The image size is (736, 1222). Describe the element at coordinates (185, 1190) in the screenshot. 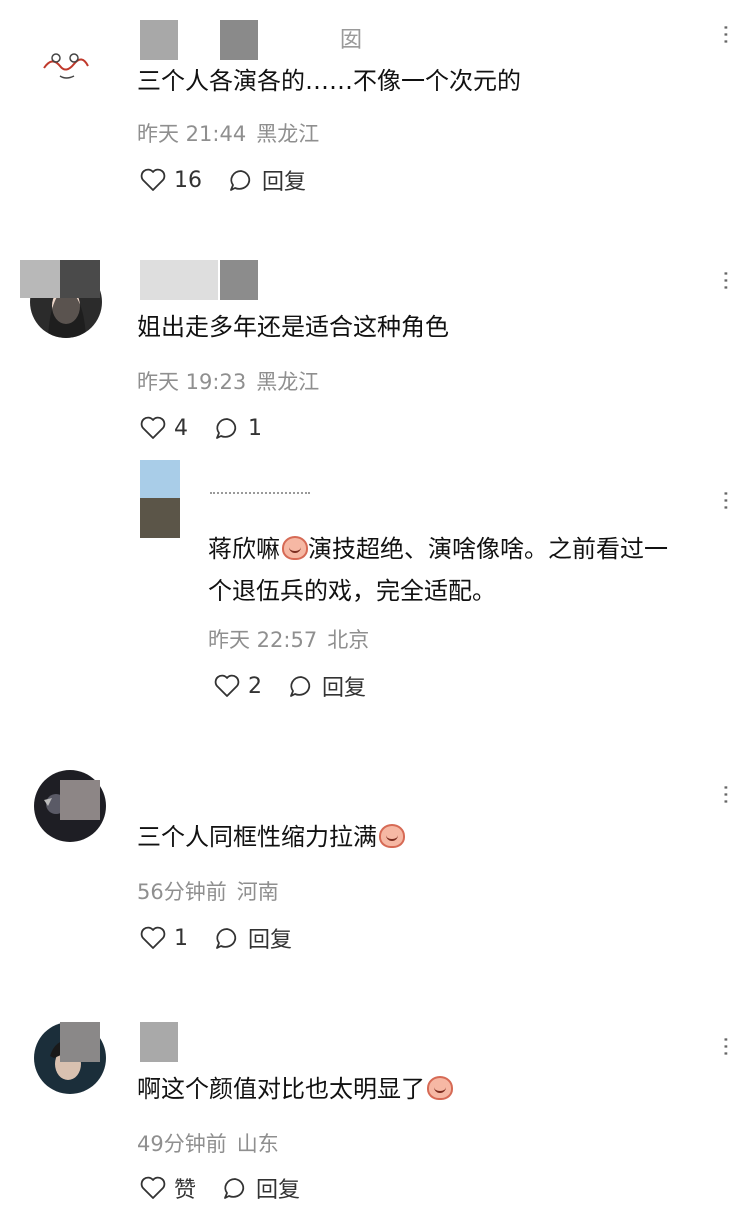

I see `like-label: 赞` at that location.